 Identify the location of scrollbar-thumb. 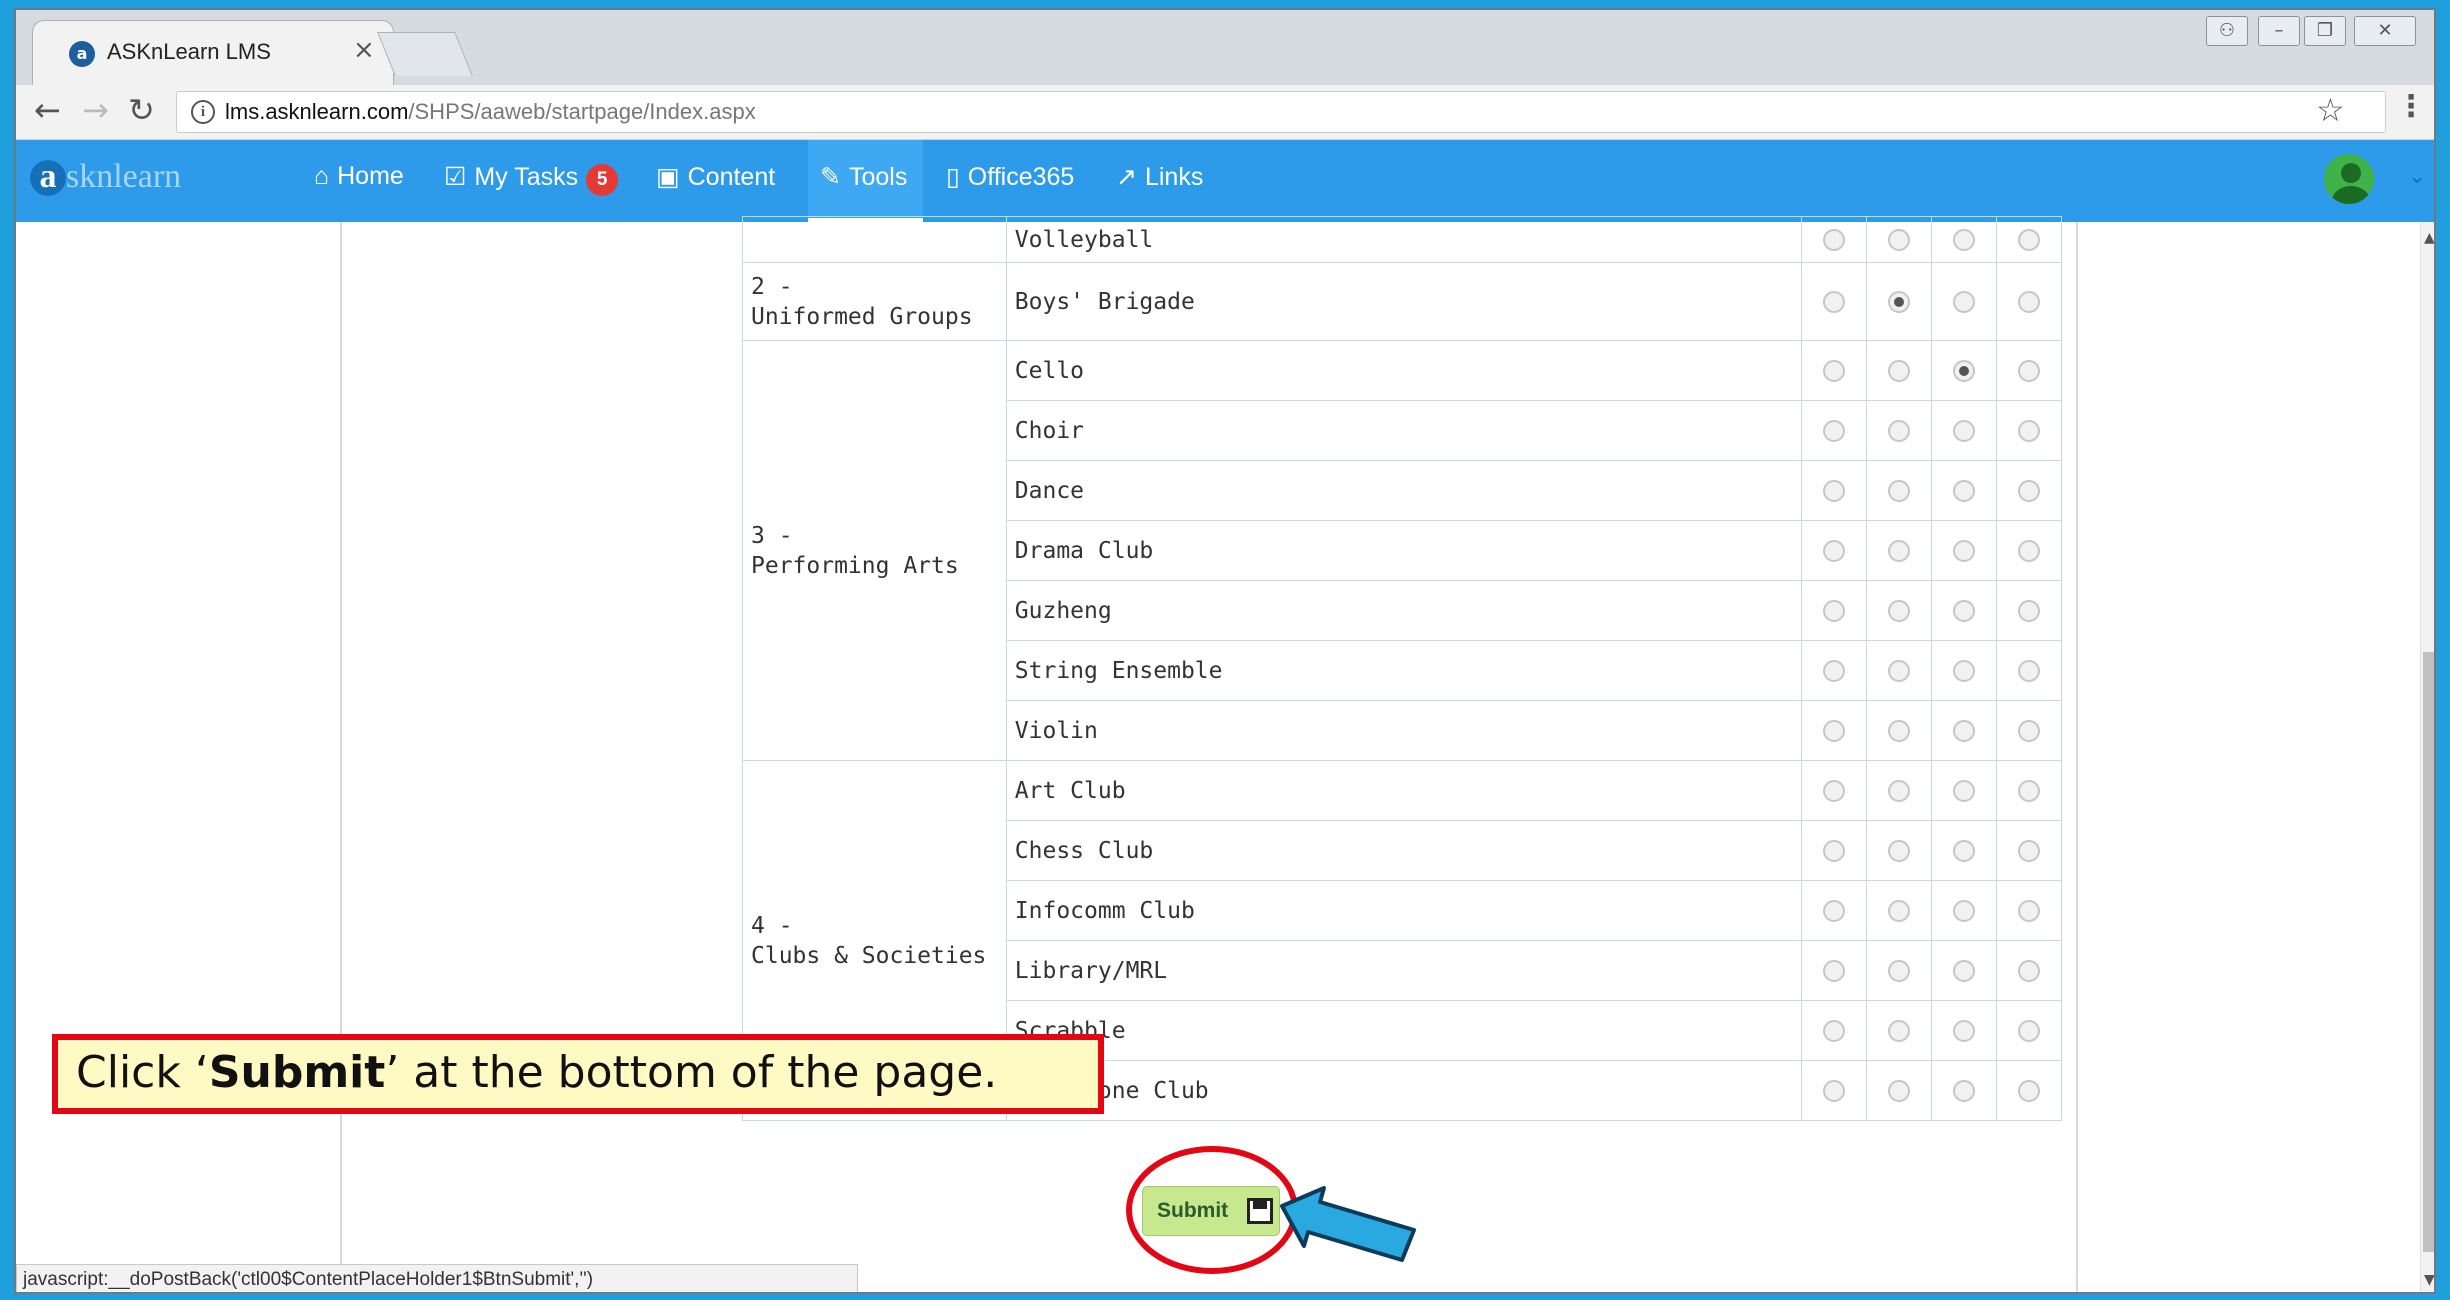
(2428, 952).